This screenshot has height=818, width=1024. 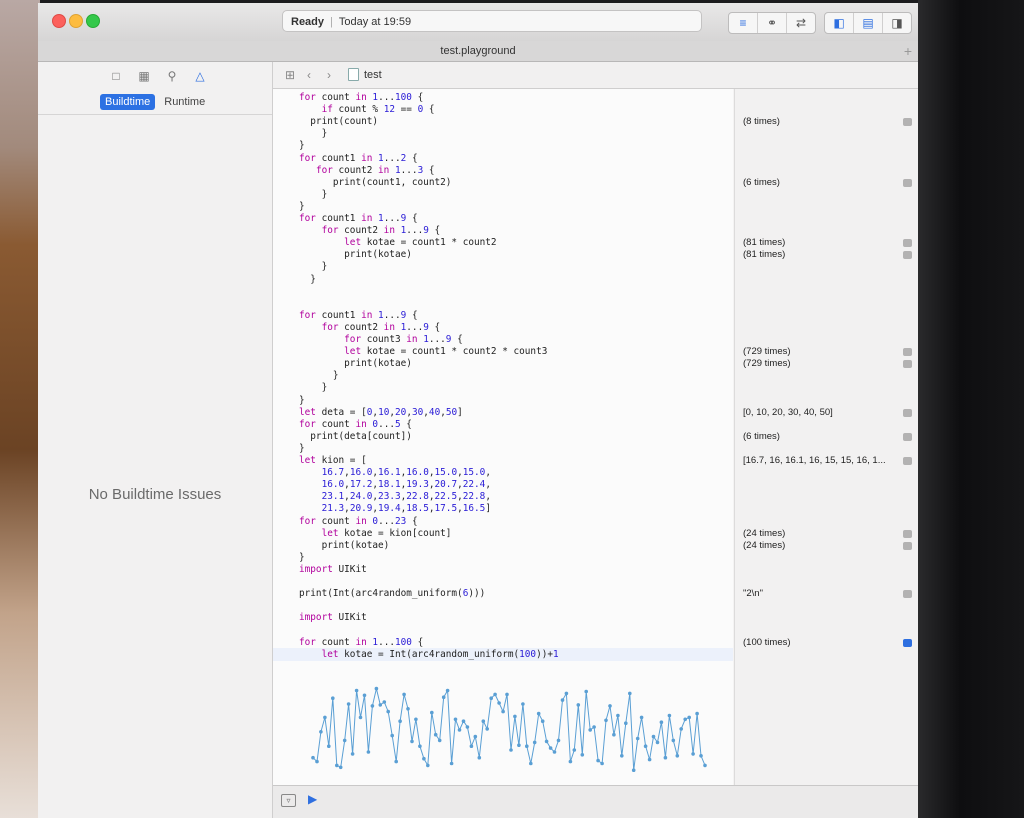 What do you see at coordinates (908, 51) in the screenshot?
I see `add-tab-button: +` at bounding box center [908, 51].